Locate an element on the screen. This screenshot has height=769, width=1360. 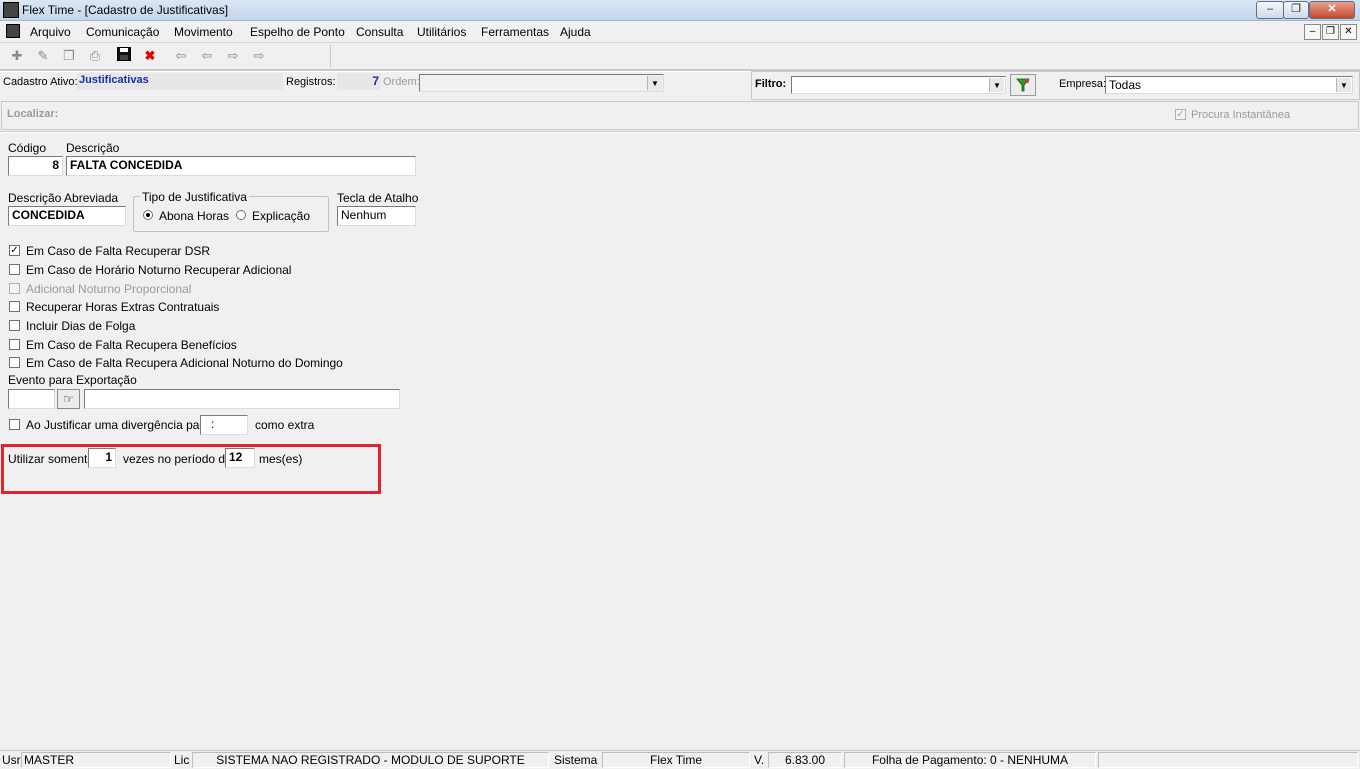
separator is located at coordinates (680, 132).